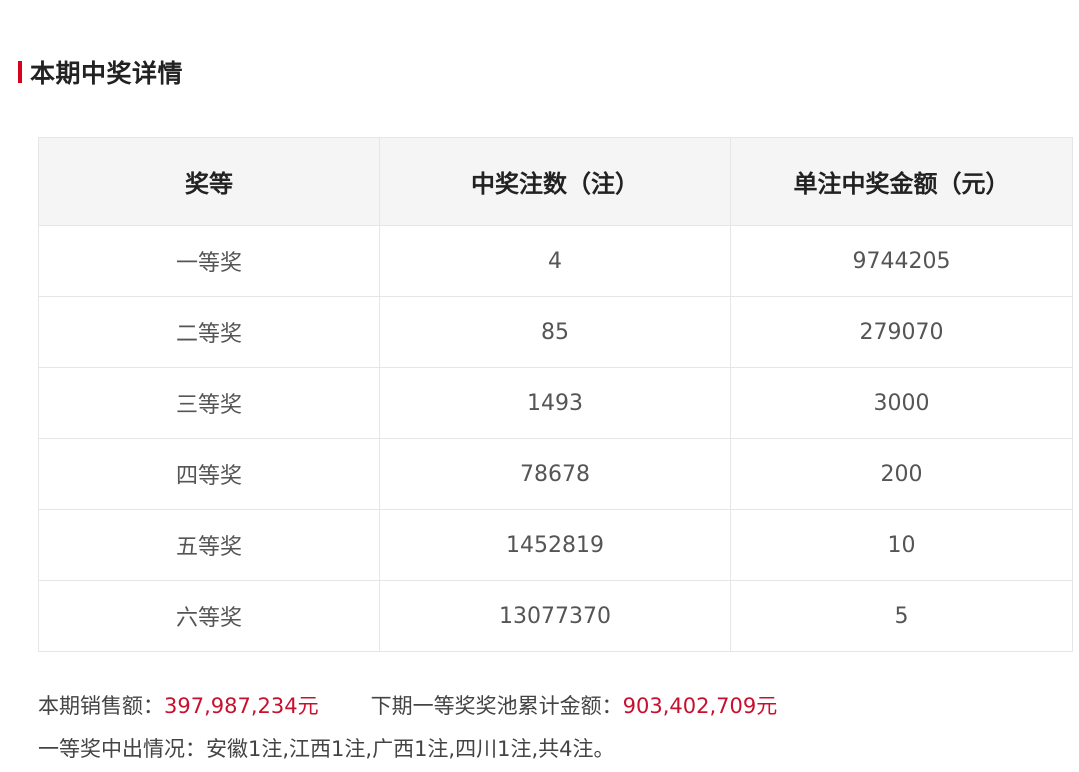 The image size is (1079, 772). I want to click on header-prize-amount: 单注中奖金额（元）, so click(901, 181).